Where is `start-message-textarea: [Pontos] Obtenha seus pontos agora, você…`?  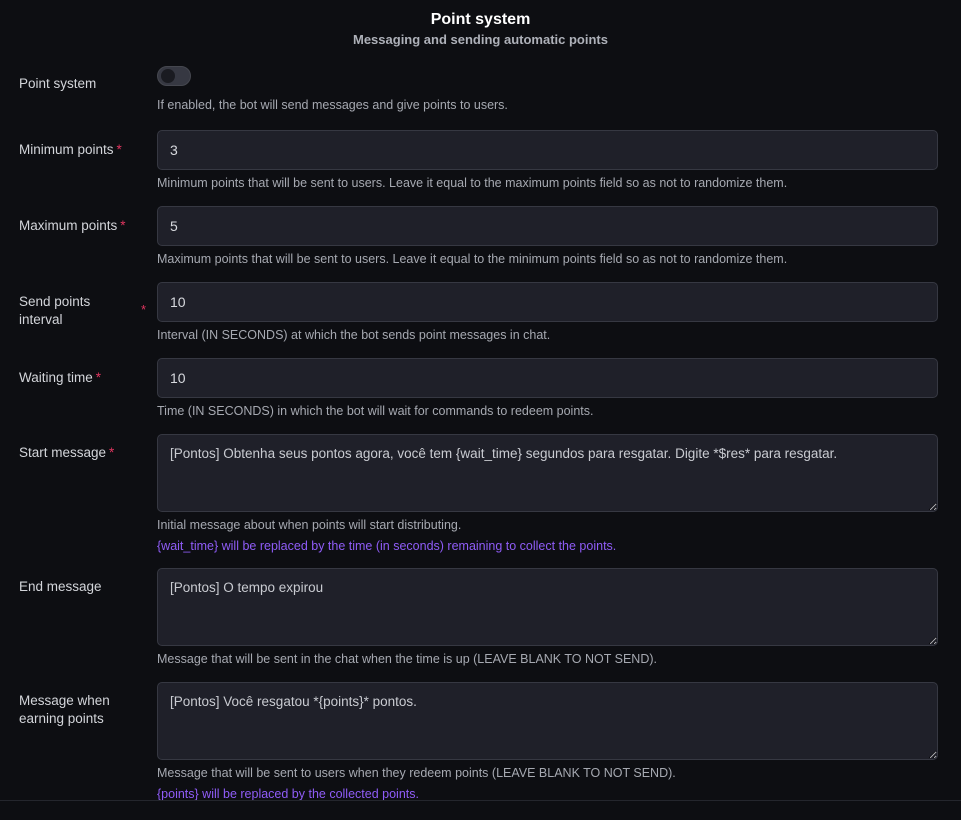
start-message-textarea: [Pontos] Obtenha seus pontos agora, você… is located at coordinates (547, 473).